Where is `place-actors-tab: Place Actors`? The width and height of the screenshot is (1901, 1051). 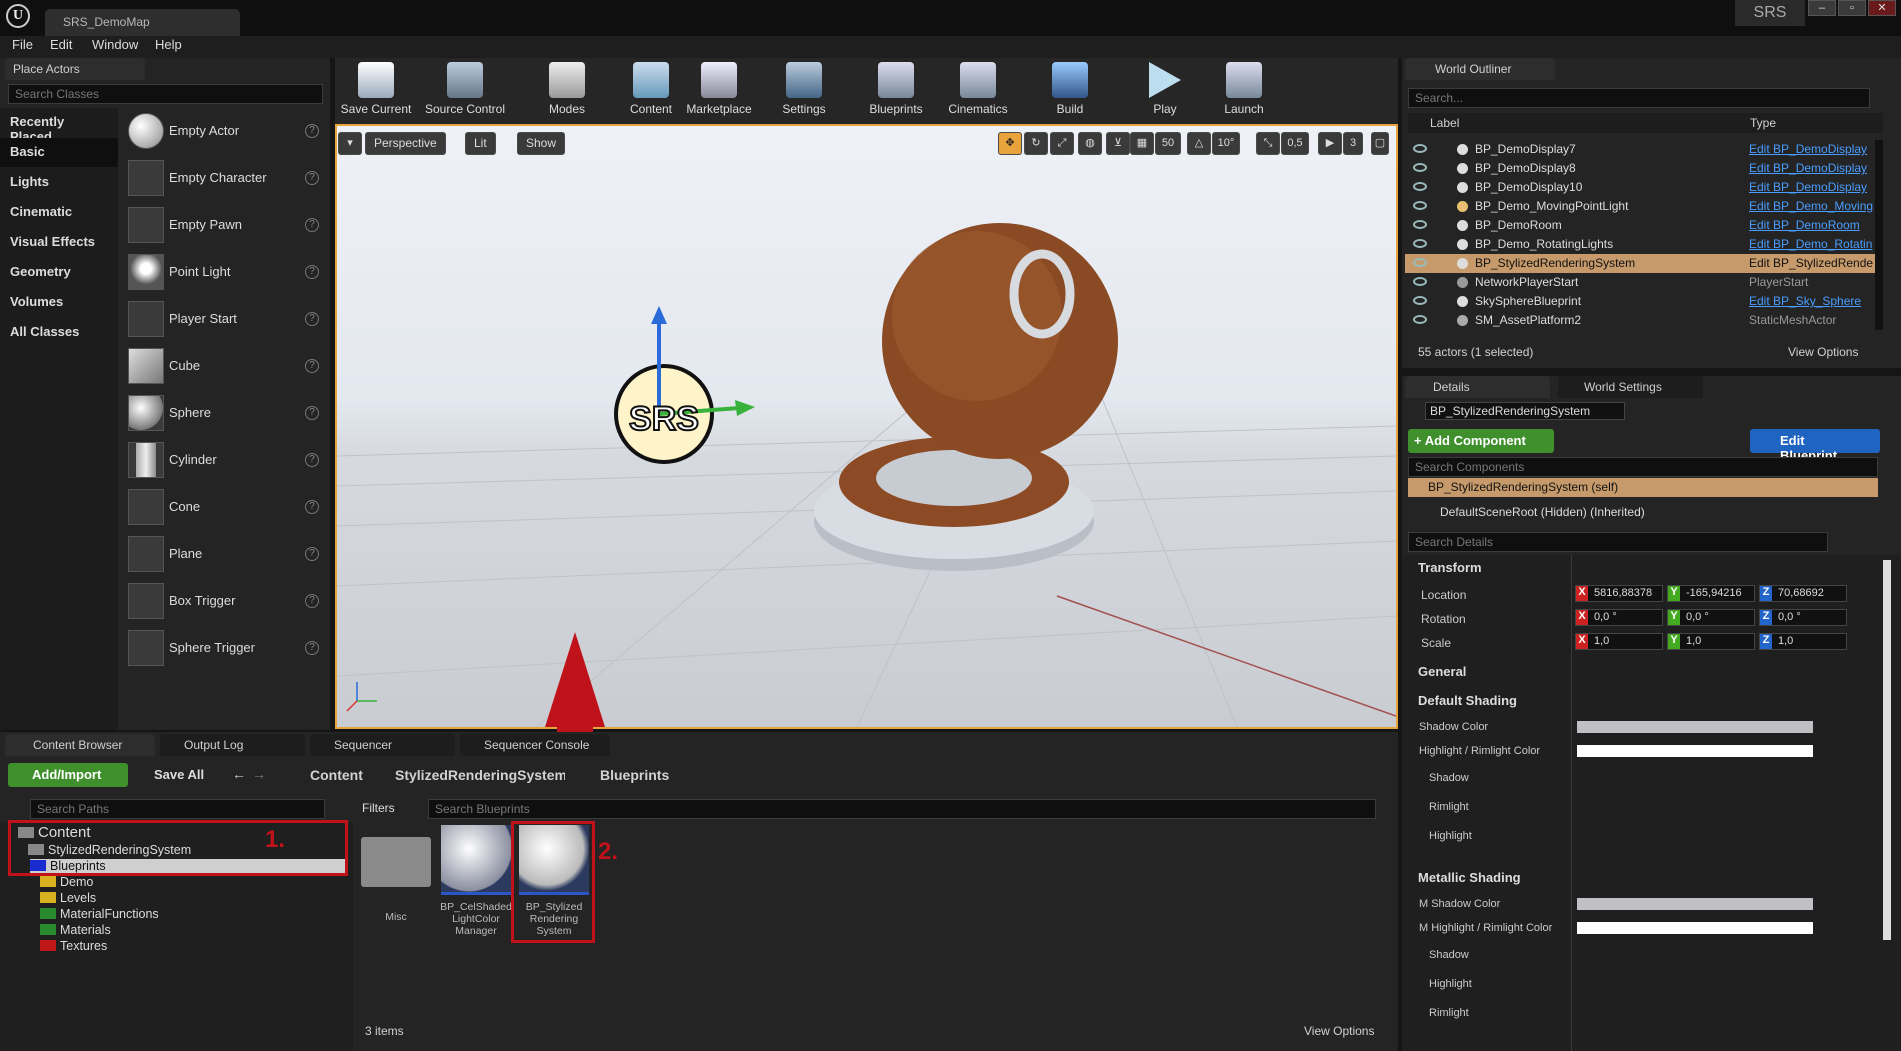 place-actors-tab: Place Actors is located at coordinates (75, 69).